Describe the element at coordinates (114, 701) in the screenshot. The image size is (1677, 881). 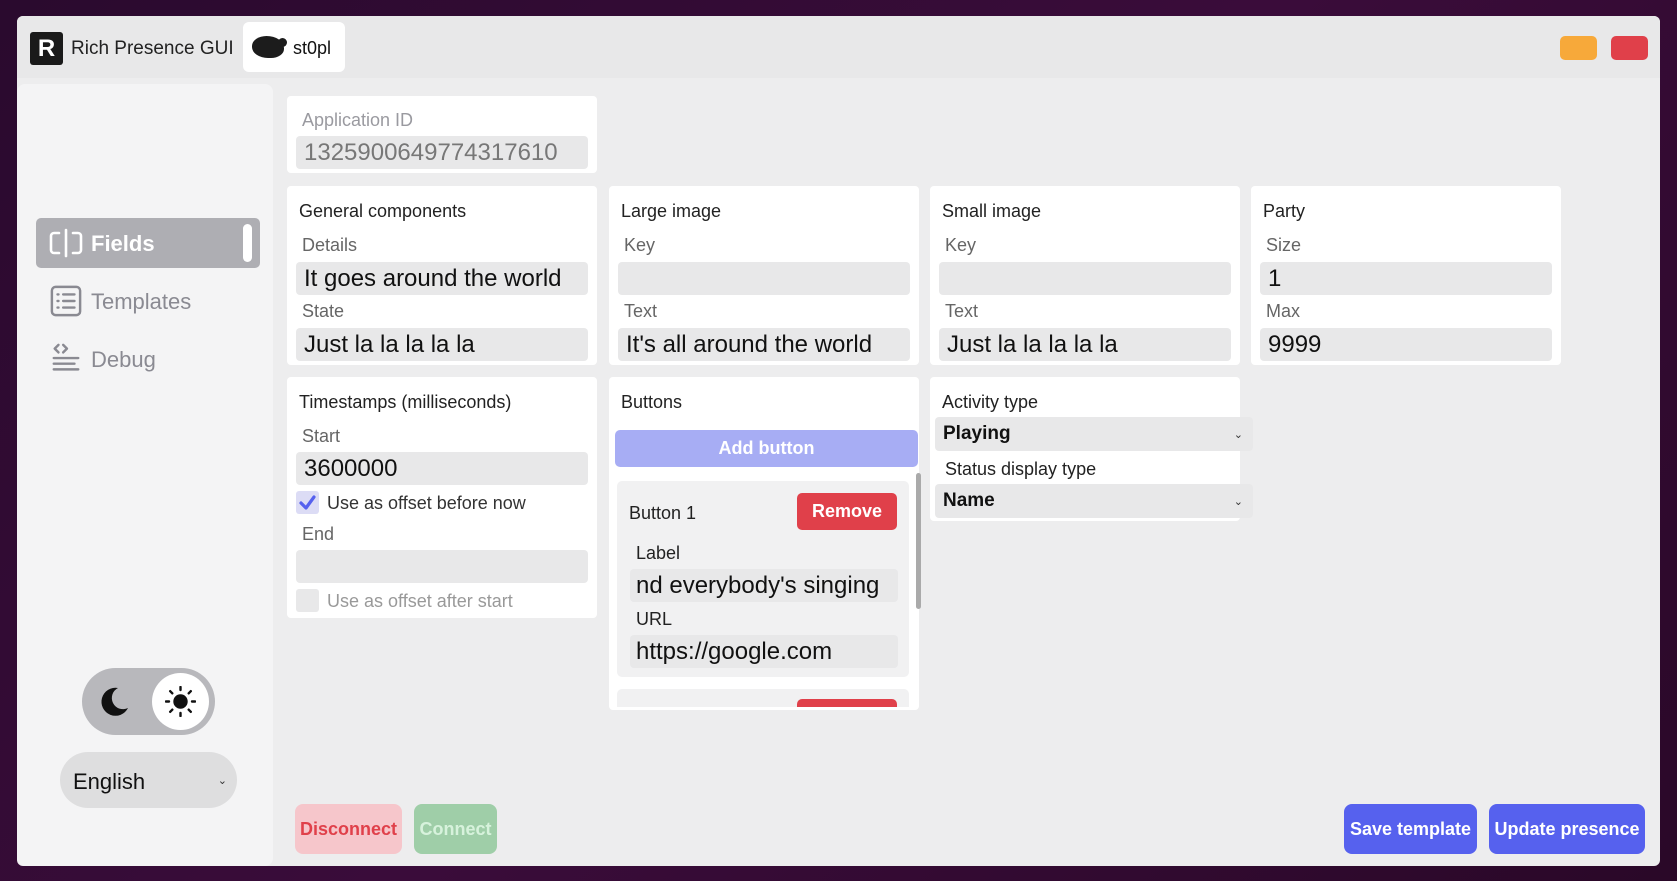
I see `moon-icon` at that location.